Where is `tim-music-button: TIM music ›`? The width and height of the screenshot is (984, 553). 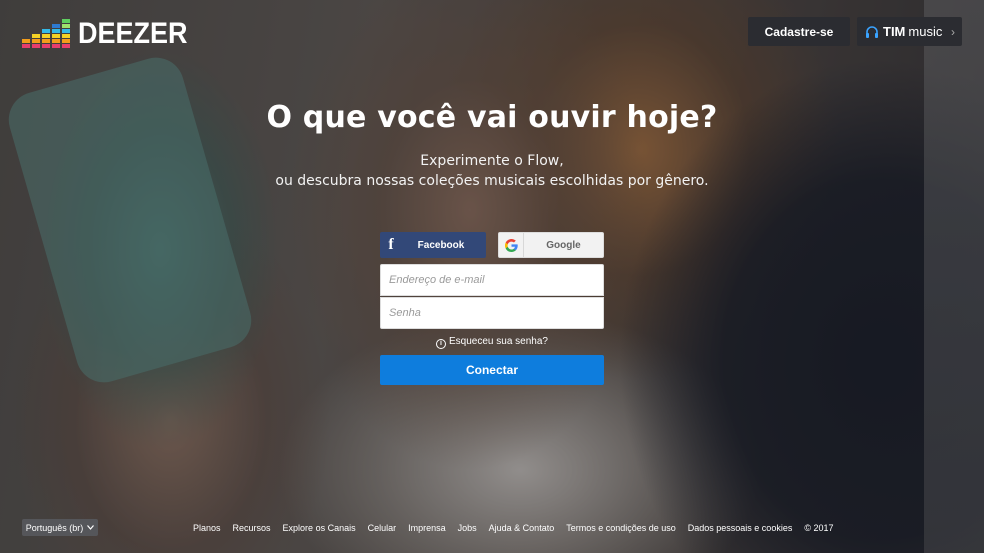 tim-music-button: TIM music › is located at coordinates (909, 31).